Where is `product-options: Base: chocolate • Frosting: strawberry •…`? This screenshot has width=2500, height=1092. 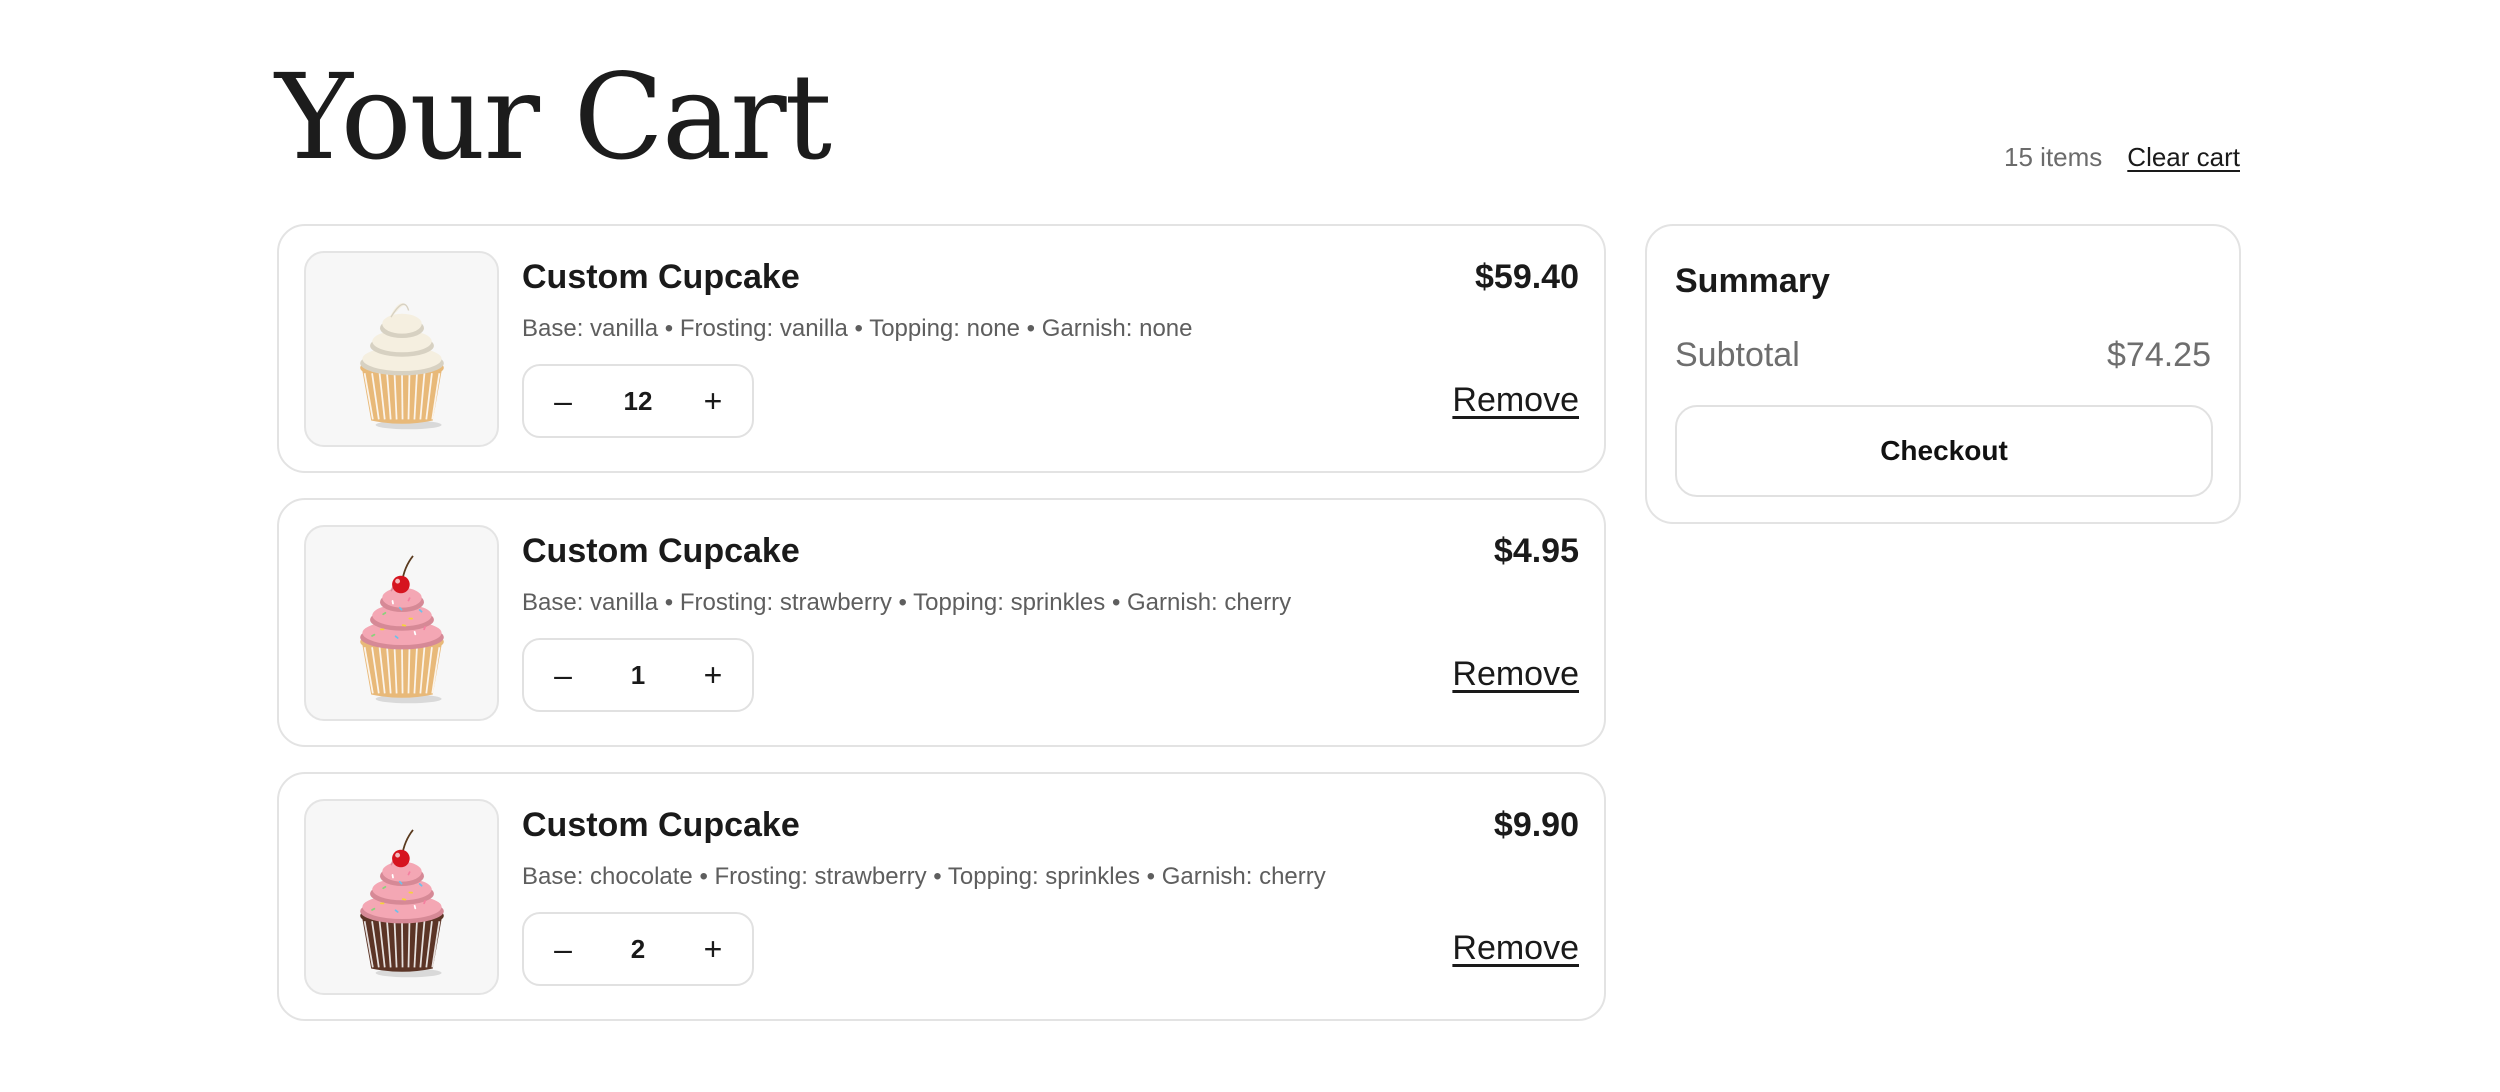
product-options: Base: chocolate • Frosting: strawberry •… is located at coordinates (924, 876).